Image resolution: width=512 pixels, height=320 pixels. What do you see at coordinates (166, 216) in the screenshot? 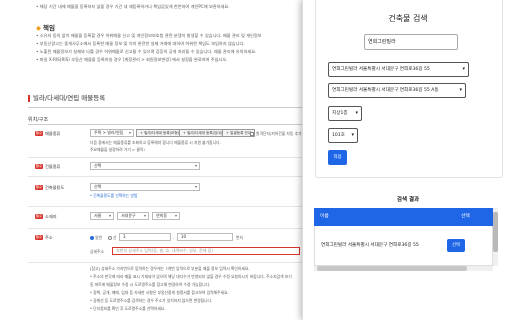
I see `dong-select: 연희동 ▾` at bounding box center [166, 216].